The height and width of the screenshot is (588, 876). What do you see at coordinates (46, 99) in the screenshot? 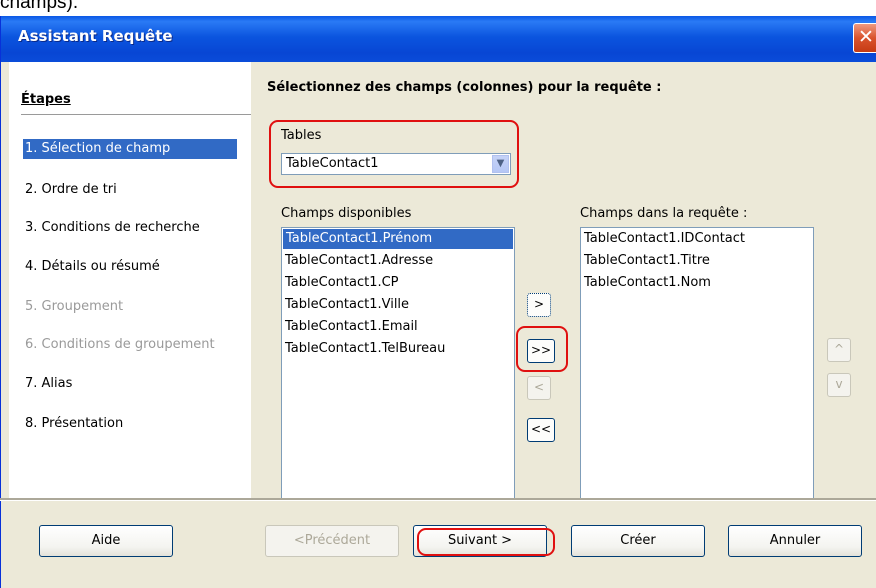
I see `steps-title: Étapes` at bounding box center [46, 99].